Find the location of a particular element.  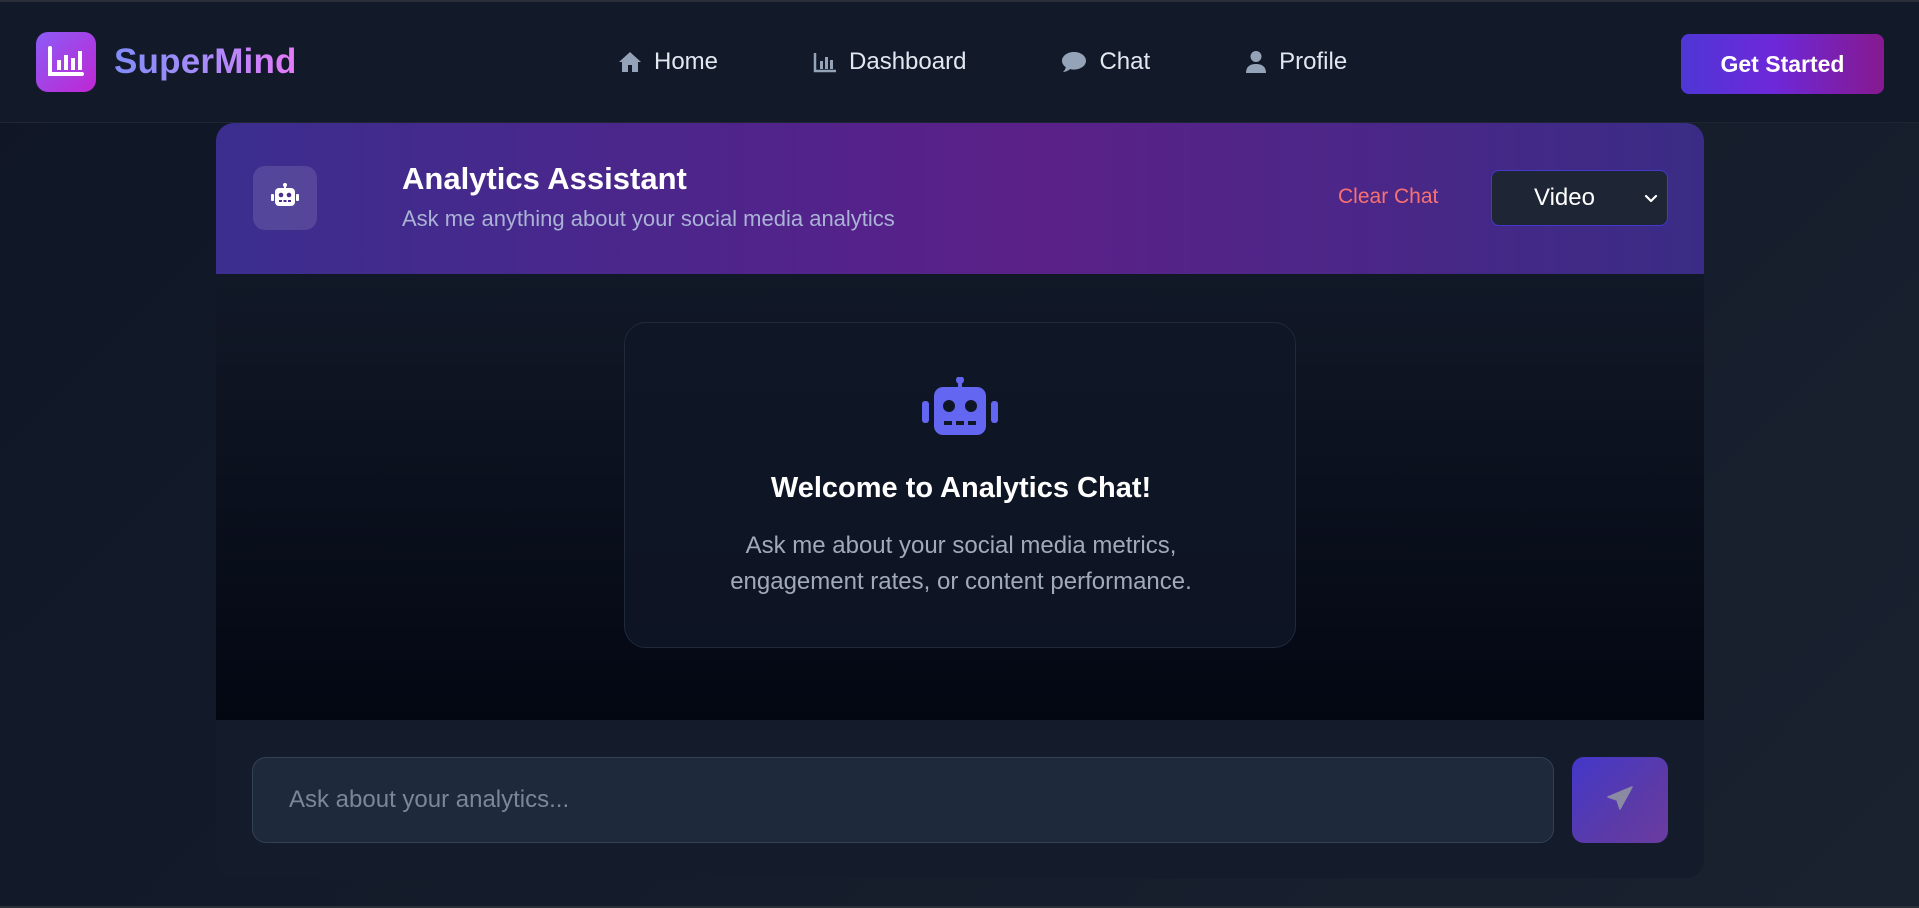

assistant-avatar is located at coordinates (285, 198).